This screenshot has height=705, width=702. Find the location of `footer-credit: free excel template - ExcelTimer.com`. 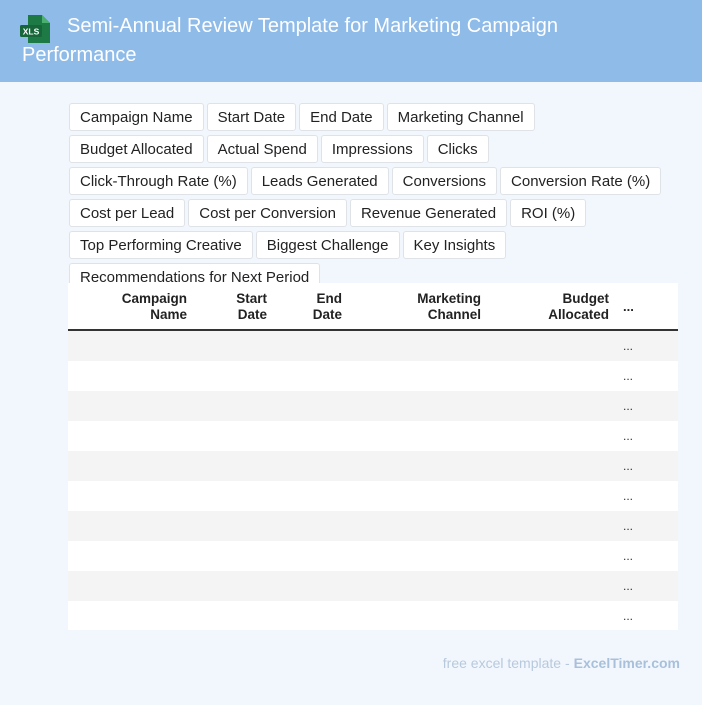

footer-credit: free excel template - ExcelTimer.com is located at coordinates (561, 663).